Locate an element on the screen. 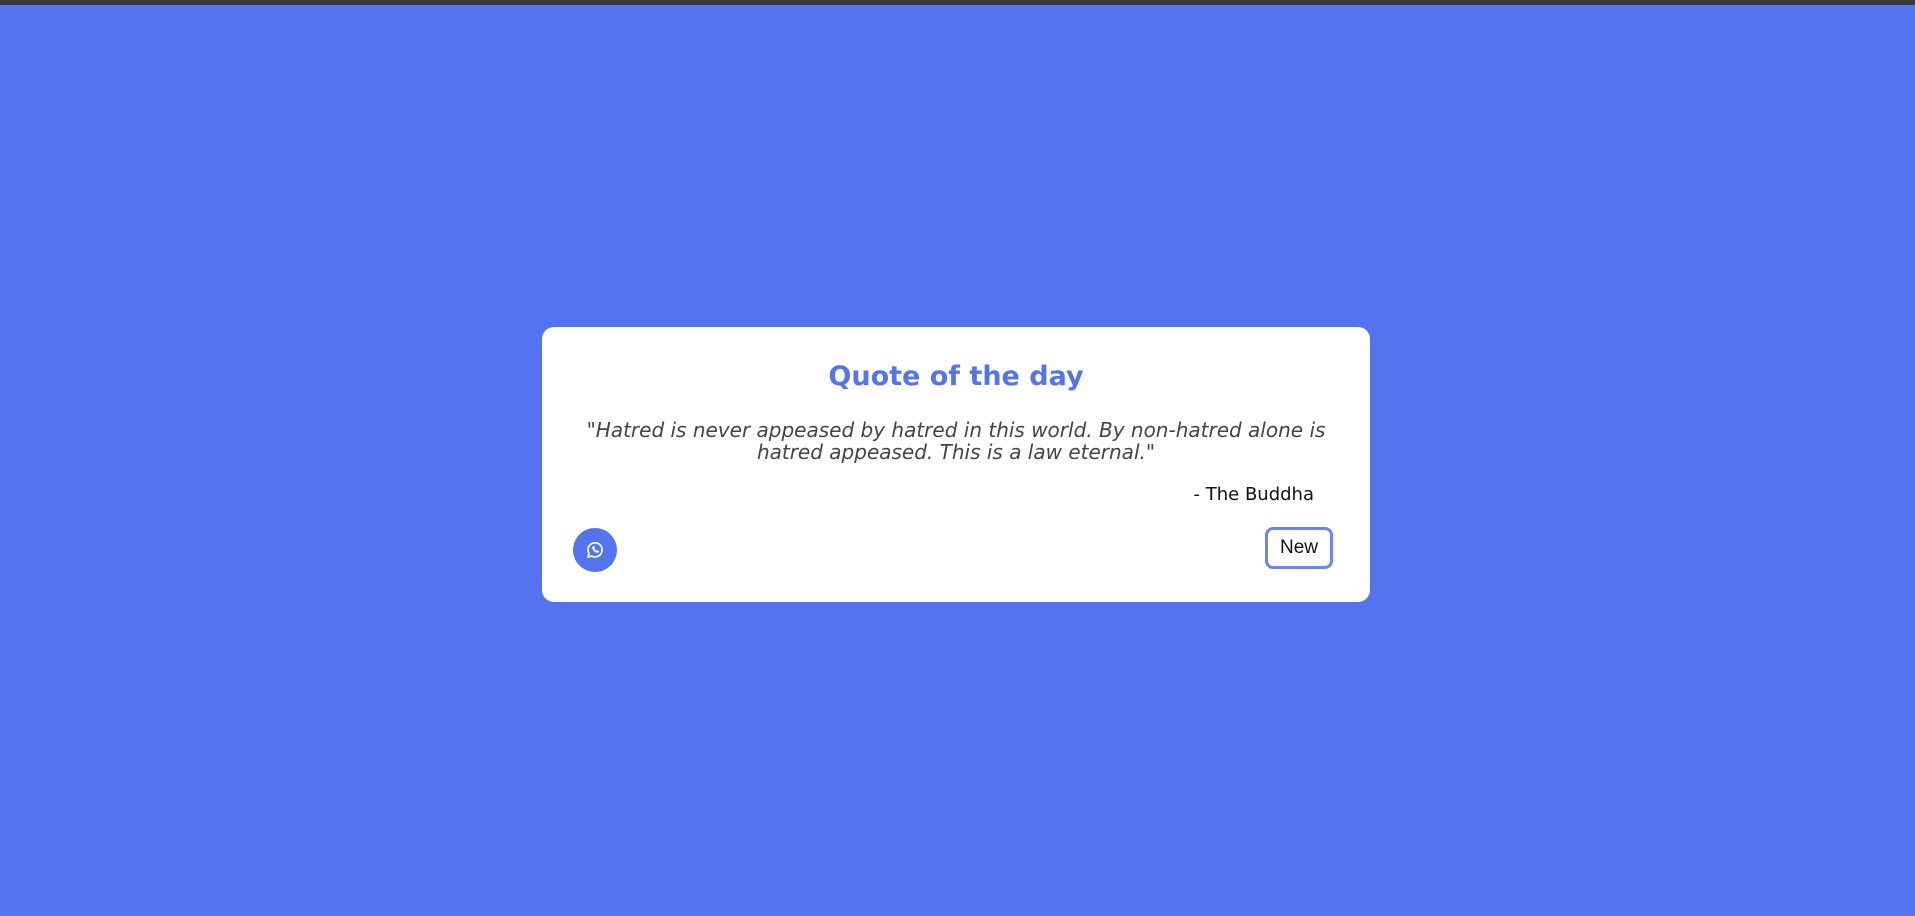 The width and height of the screenshot is (1915, 916). new-quote-button: New is located at coordinates (1299, 548).